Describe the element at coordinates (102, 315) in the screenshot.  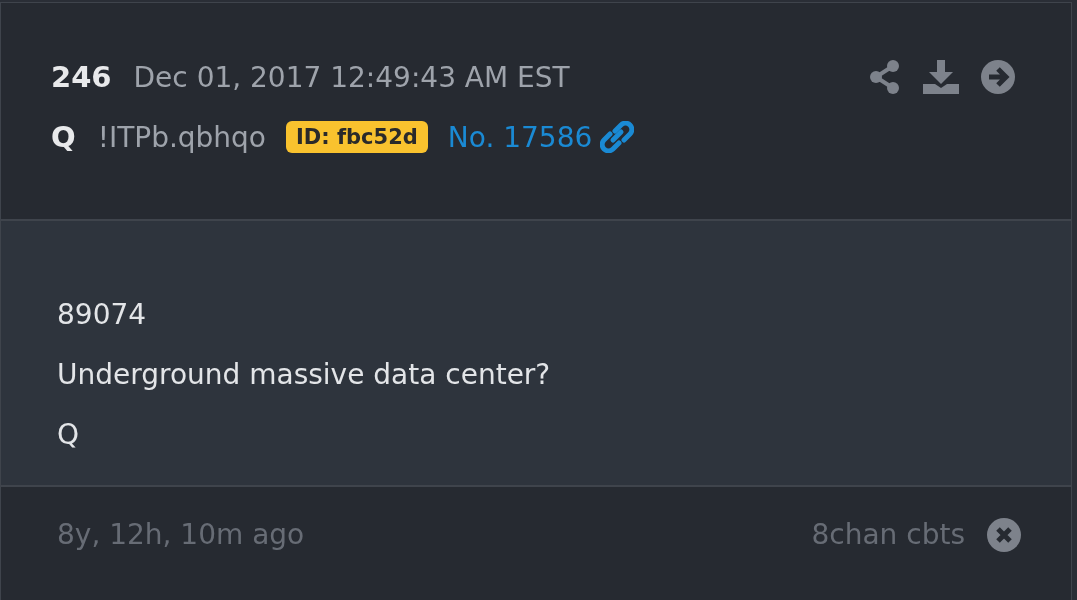
I see `post-text-line: 89074` at that location.